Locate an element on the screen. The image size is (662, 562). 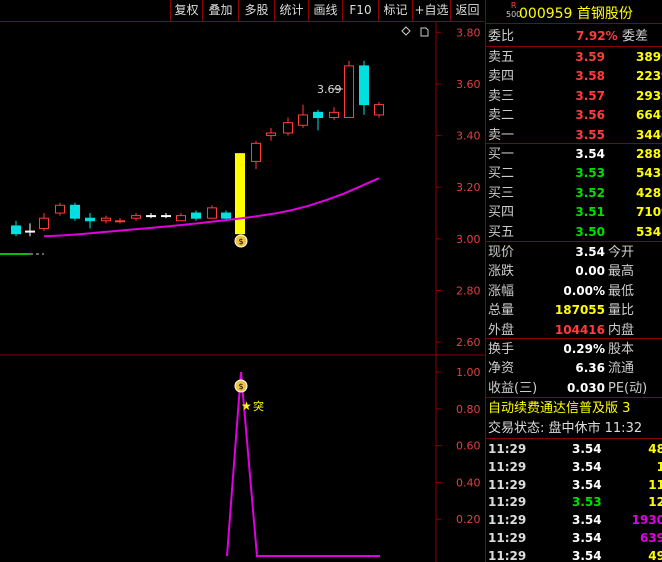
tick-volume: 11 is located at coordinates (655, 484).